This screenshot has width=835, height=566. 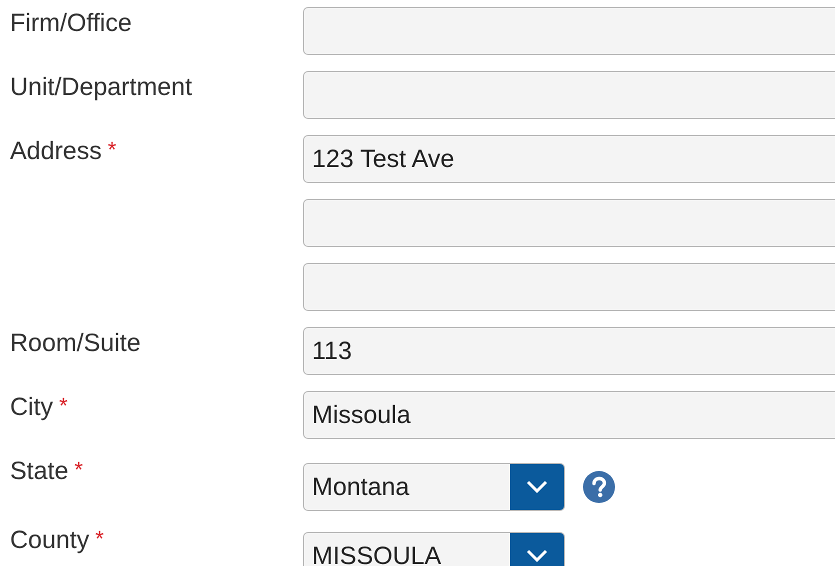 I want to click on field-label: State, so click(x=39, y=471).